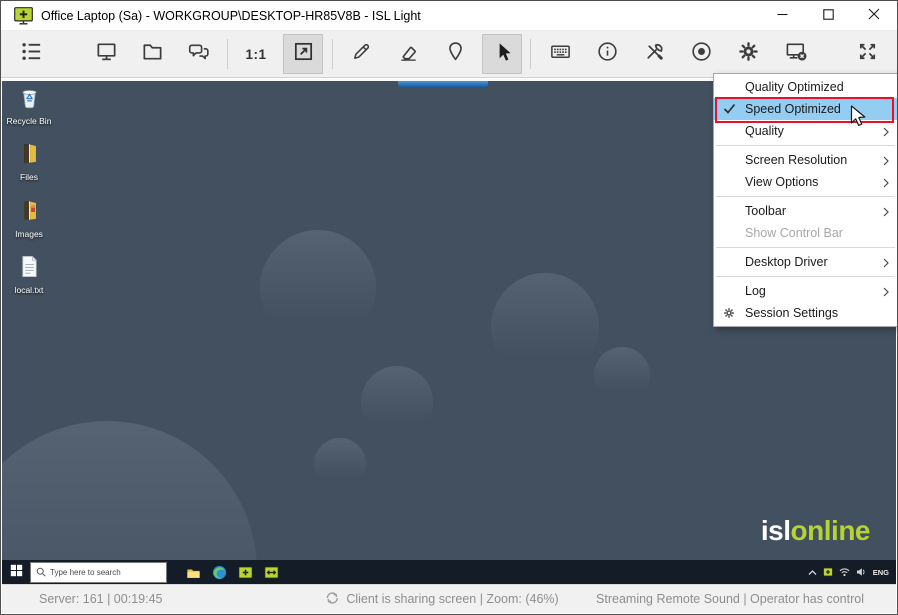  Describe the element at coordinates (805, 313) in the screenshot. I see `menu-item-session-settings: Session Settings` at that location.